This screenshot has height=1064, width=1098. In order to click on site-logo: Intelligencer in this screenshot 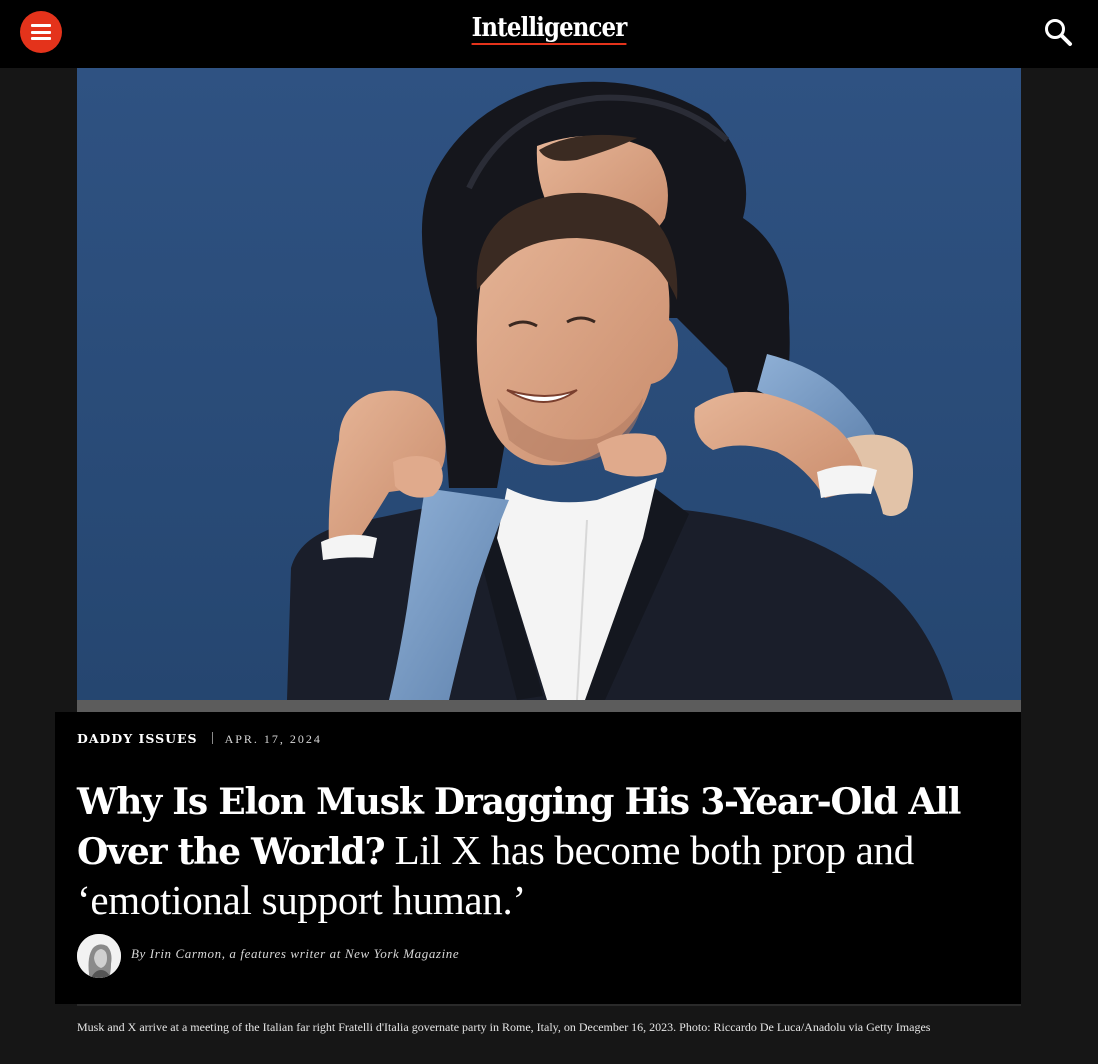, I will do `click(549, 29)`.